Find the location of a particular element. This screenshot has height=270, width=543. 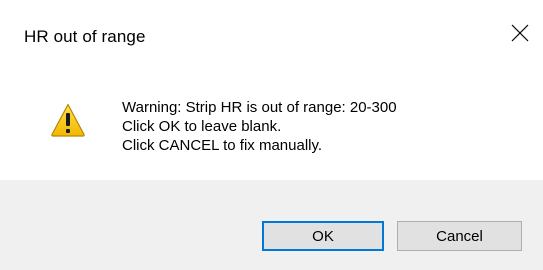

cancel-button: Cancel is located at coordinates (459, 236).